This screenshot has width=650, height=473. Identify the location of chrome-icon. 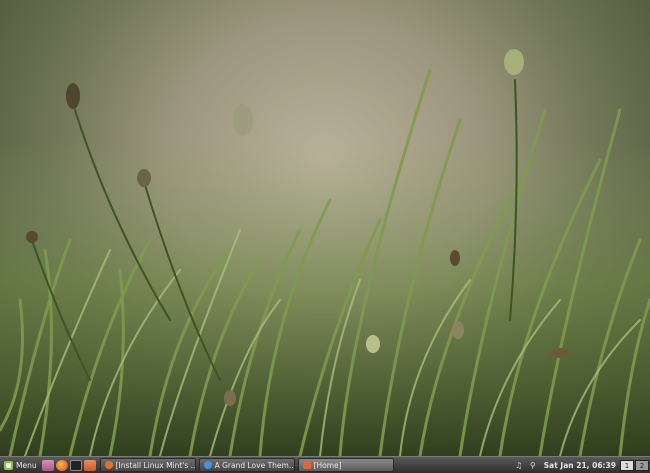
(207, 465).